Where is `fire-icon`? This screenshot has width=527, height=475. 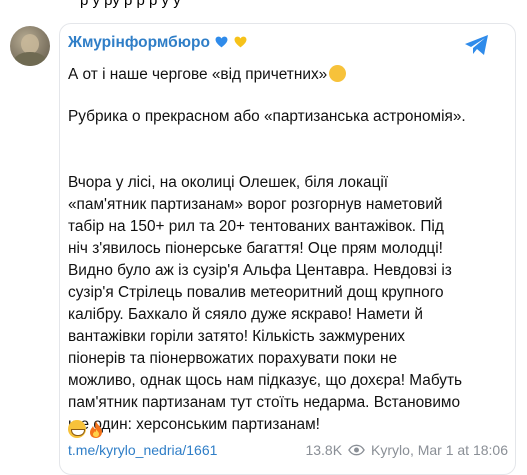 fire-icon is located at coordinates (96, 429).